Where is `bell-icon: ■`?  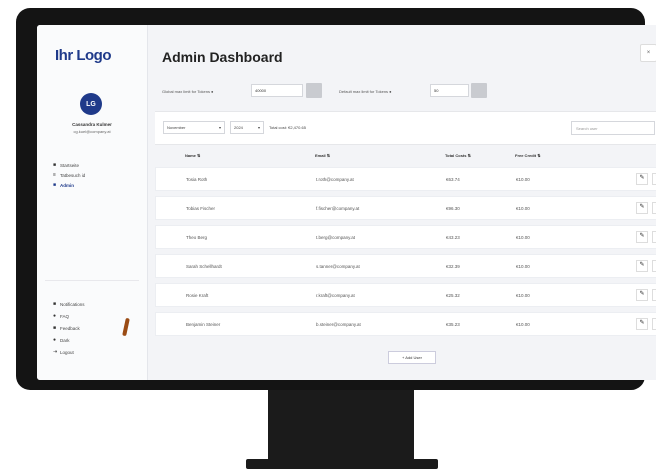 bell-icon: ■ is located at coordinates (55, 304).